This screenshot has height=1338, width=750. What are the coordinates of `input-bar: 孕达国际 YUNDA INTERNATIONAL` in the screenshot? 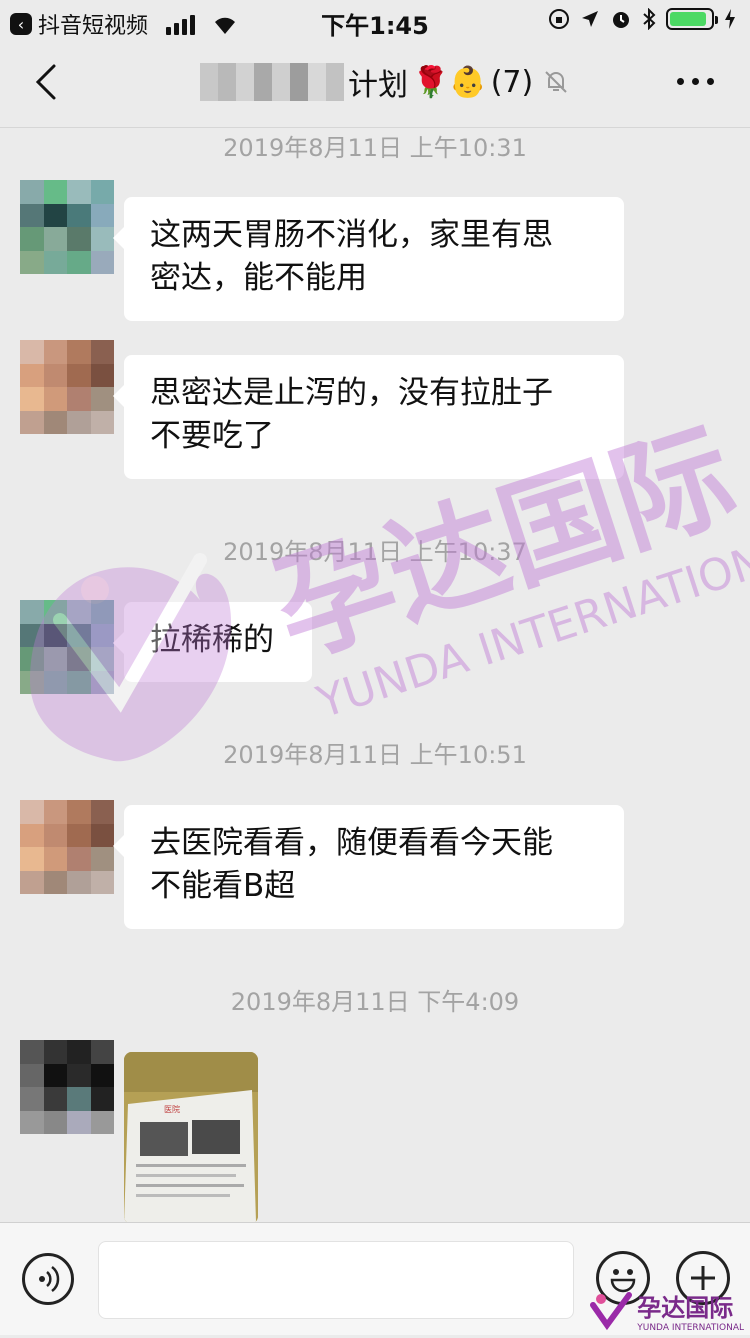 It's located at (375, 1278).